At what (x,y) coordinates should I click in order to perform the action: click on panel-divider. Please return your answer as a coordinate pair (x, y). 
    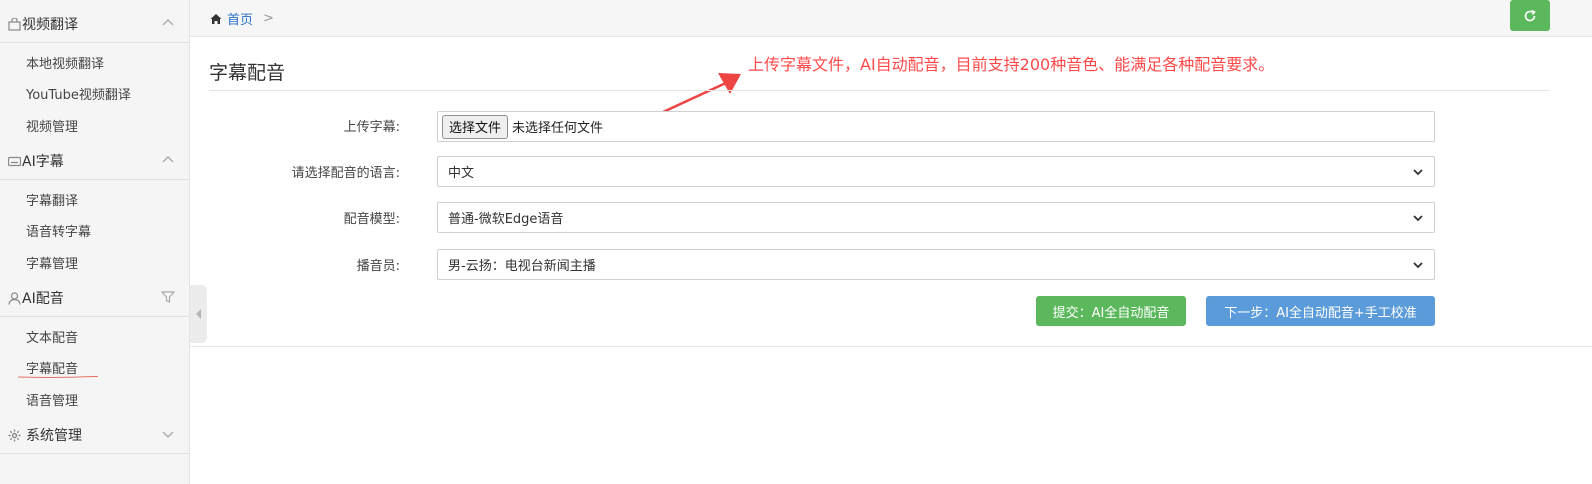
    Looking at the image, I should click on (879, 90).